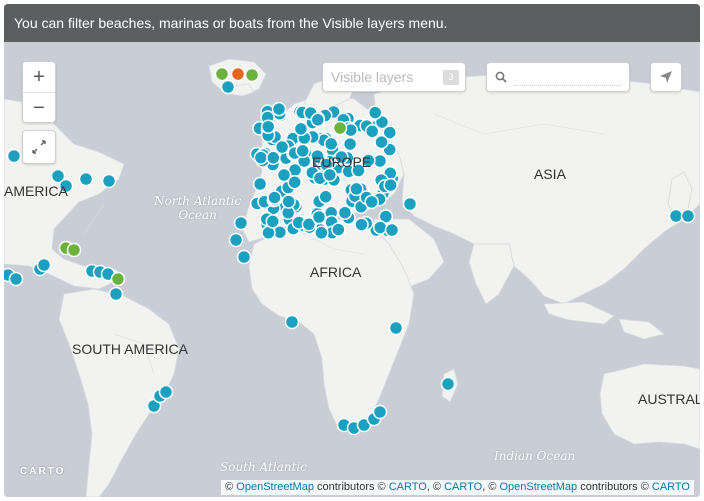 The image size is (704, 501). I want to click on zoom-control: + −, so click(39, 92).